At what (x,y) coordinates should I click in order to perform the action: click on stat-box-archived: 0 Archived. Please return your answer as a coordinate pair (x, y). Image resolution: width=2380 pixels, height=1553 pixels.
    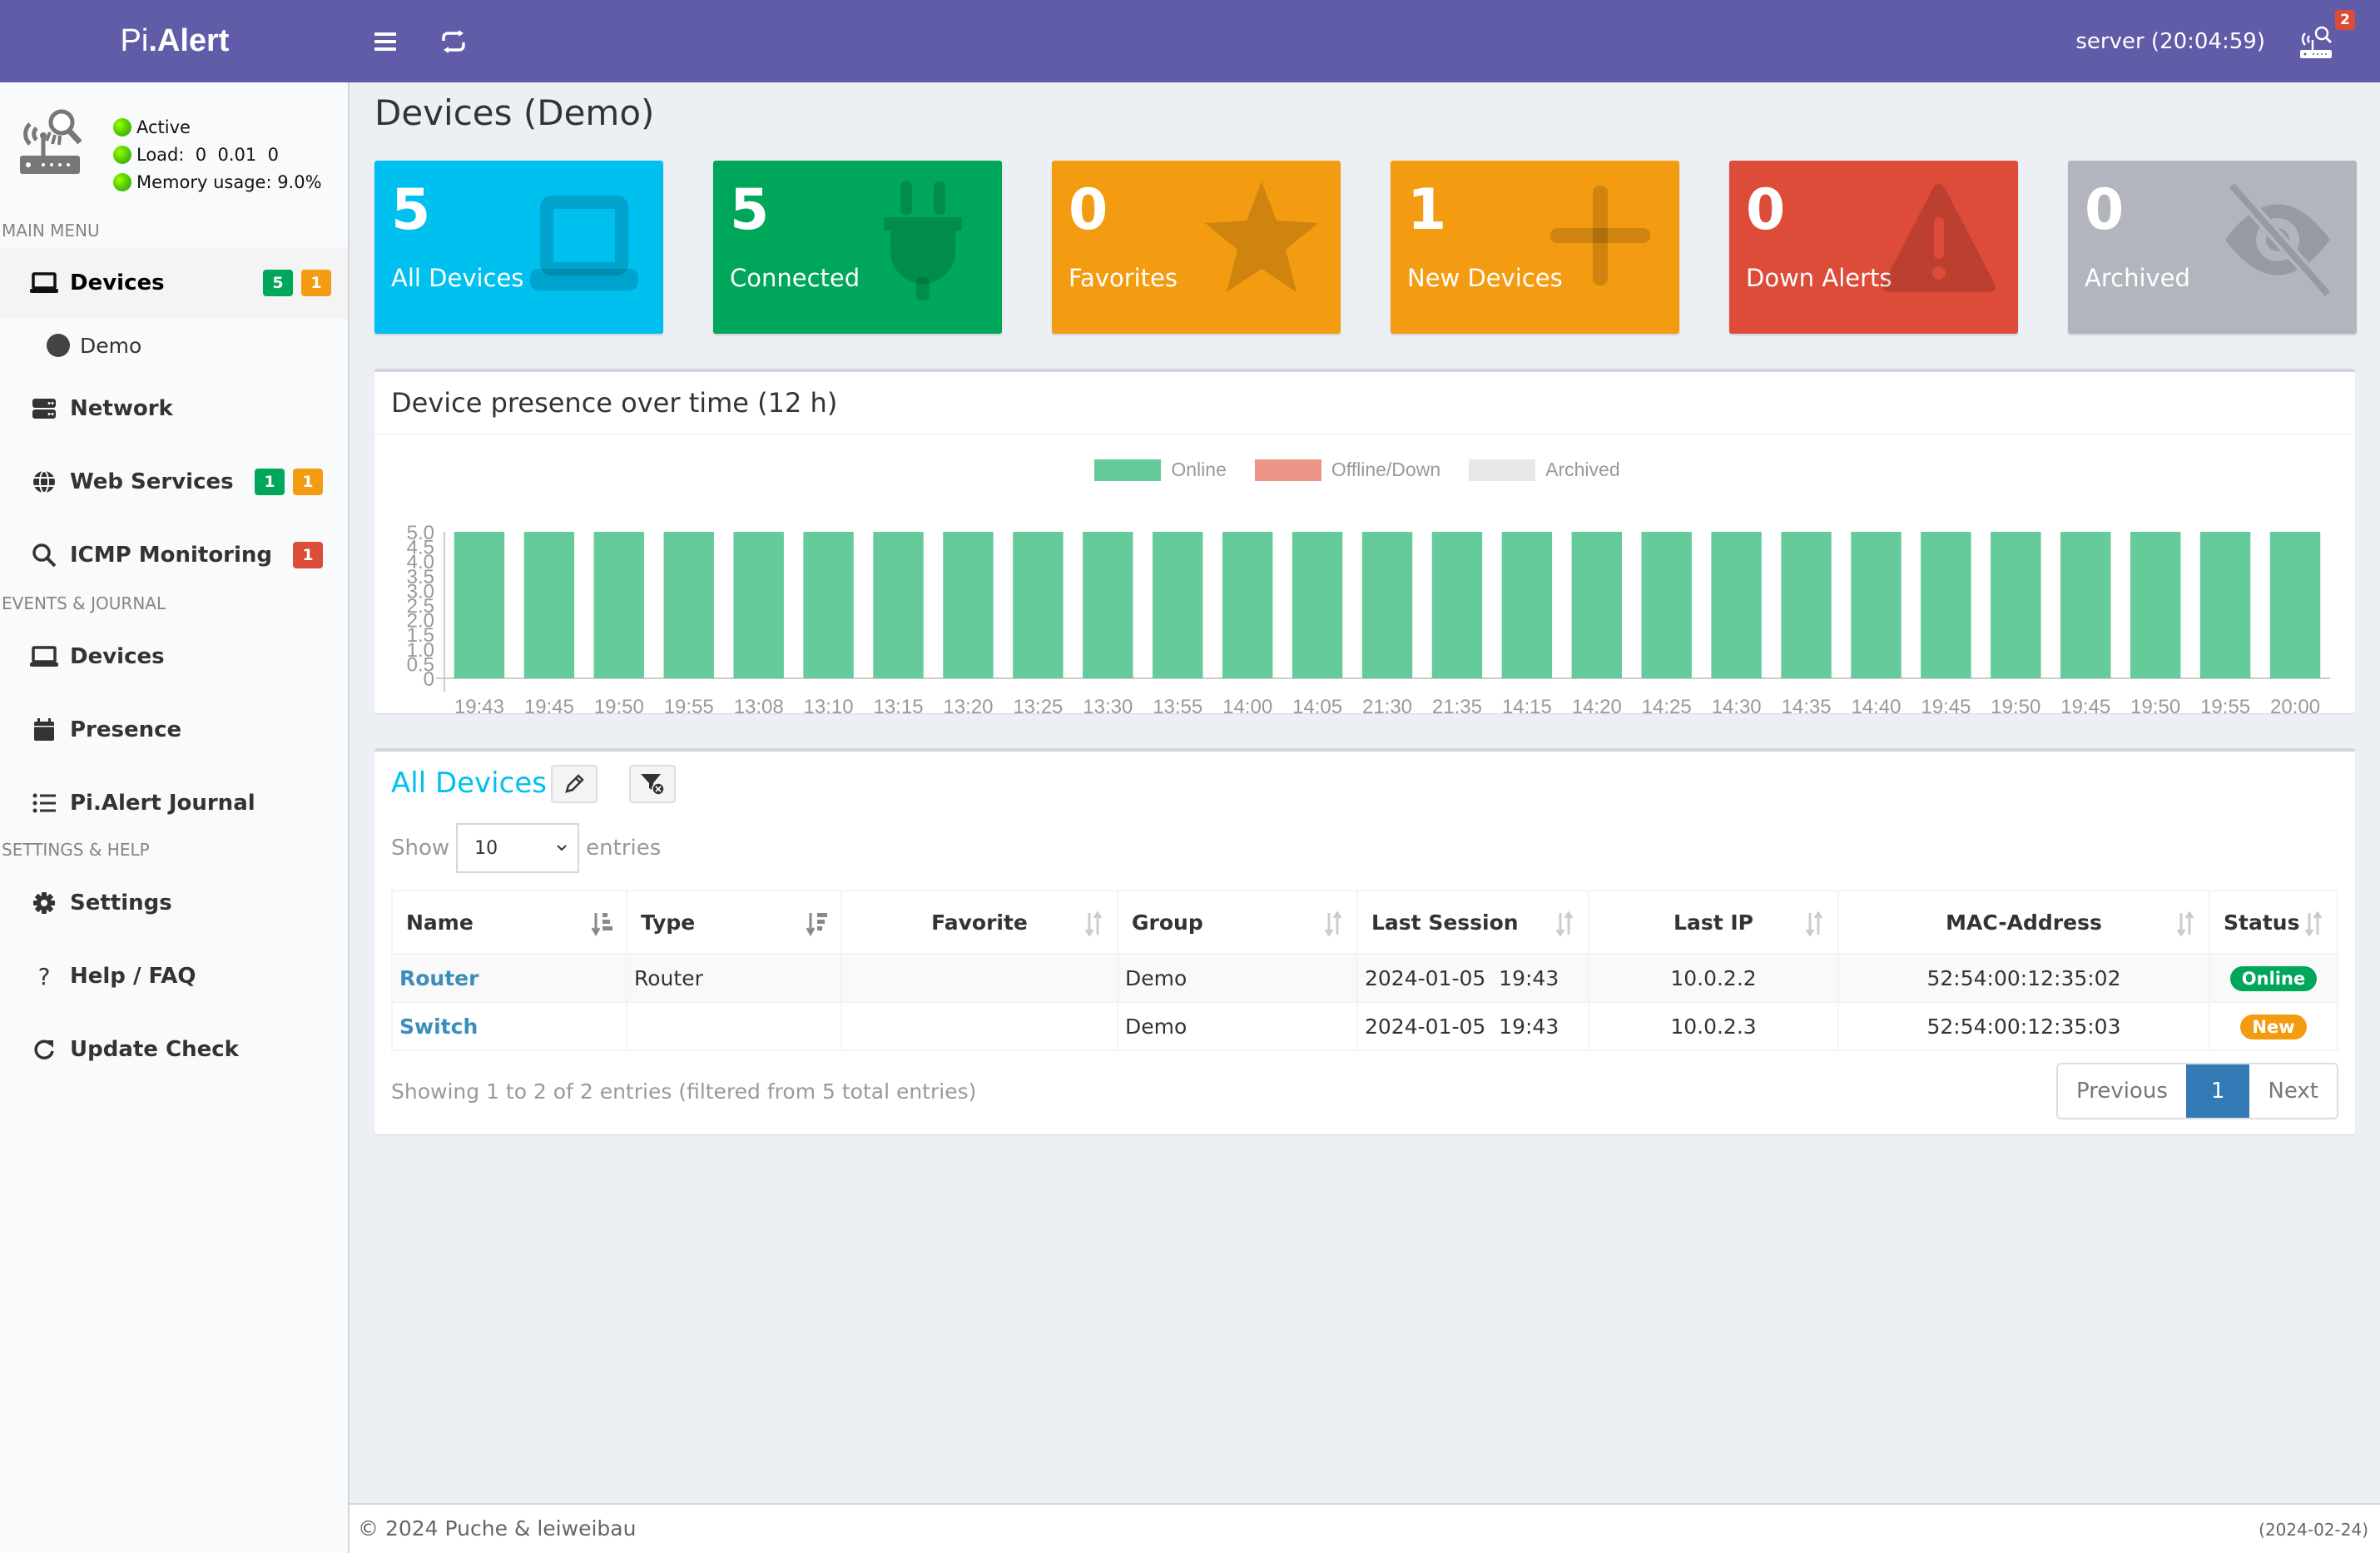
    Looking at the image, I should click on (2212, 247).